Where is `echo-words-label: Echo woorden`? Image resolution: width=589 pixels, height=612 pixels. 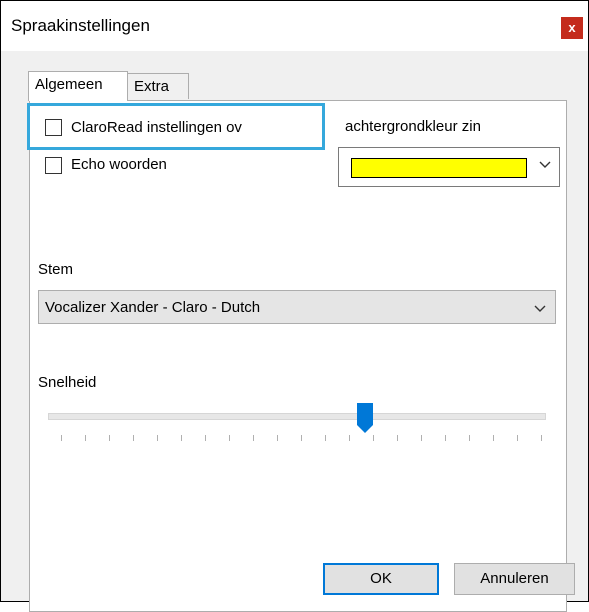
echo-words-label: Echo woorden is located at coordinates (119, 164).